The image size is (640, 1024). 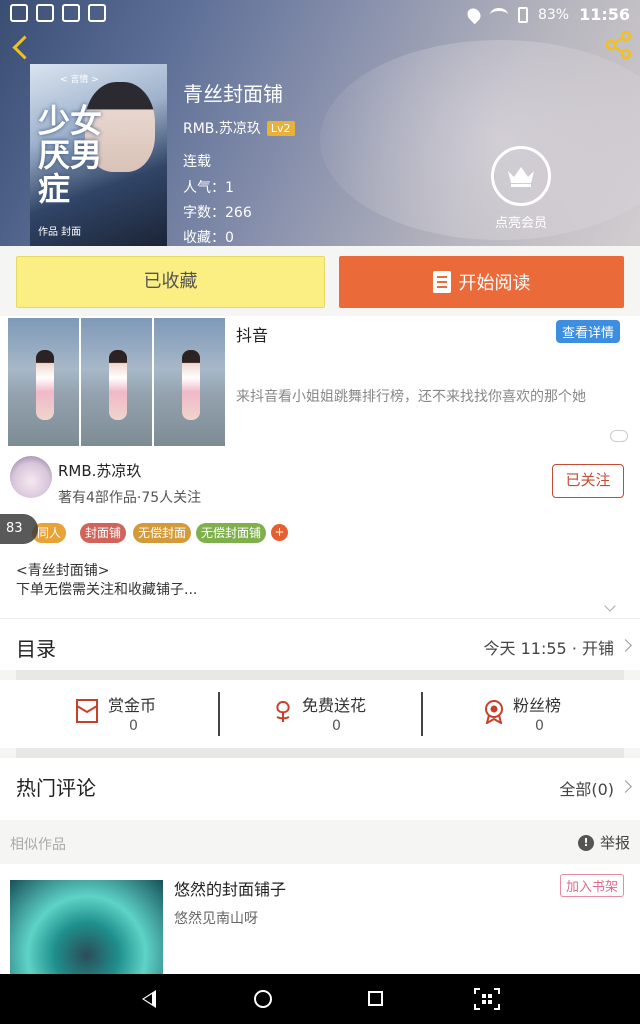 I want to click on download-icon, so click(x=19, y=13).